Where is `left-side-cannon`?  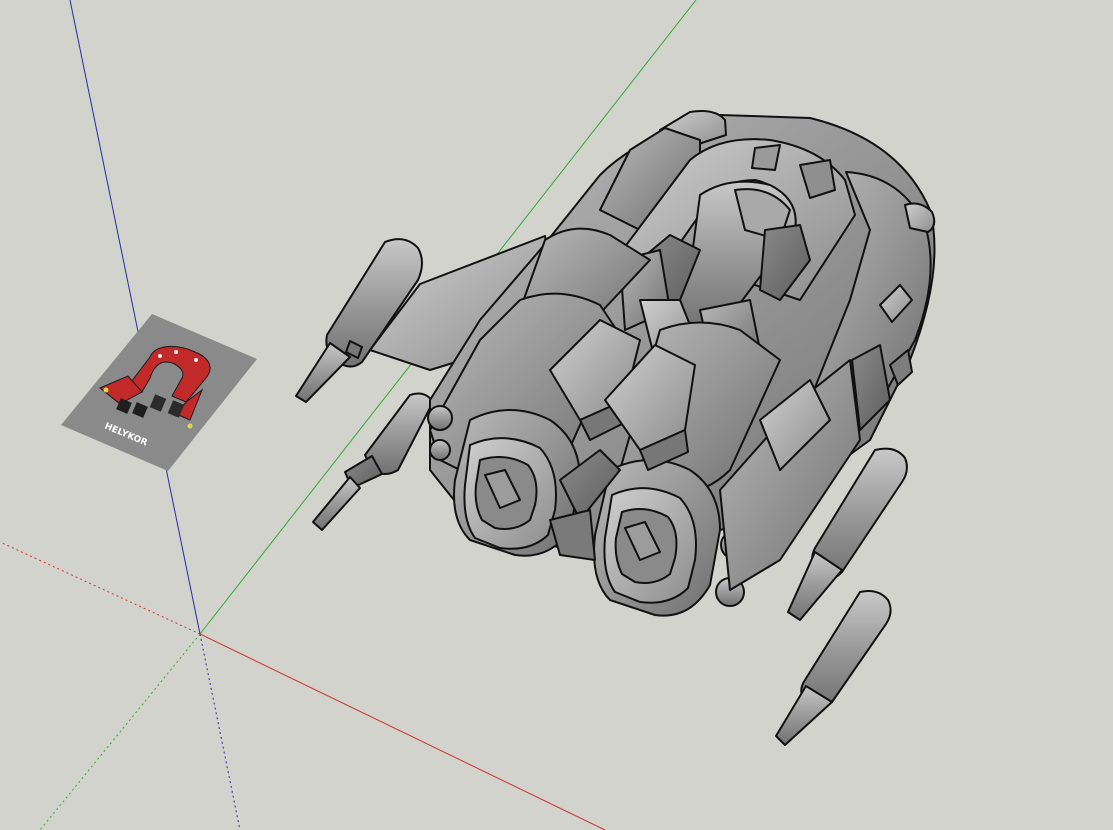 left-side-cannon is located at coordinates (373, 461).